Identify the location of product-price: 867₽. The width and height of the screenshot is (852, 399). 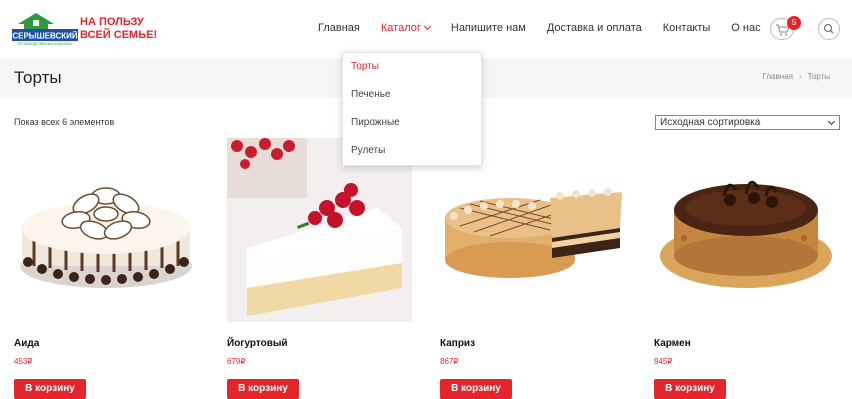
(449, 361).